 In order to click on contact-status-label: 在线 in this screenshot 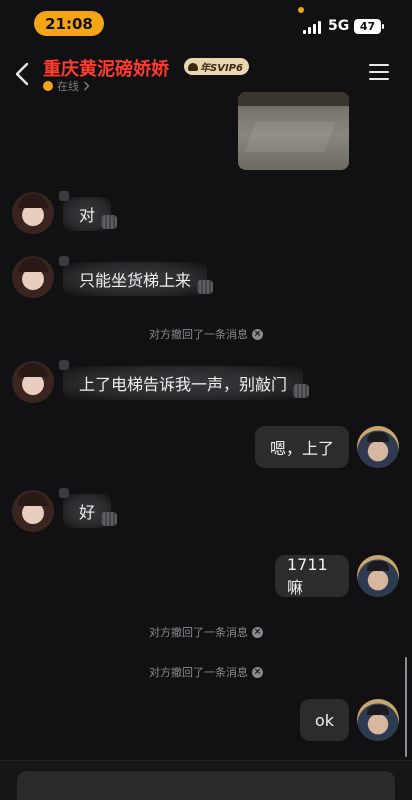, I will do `click(68, 86)`.